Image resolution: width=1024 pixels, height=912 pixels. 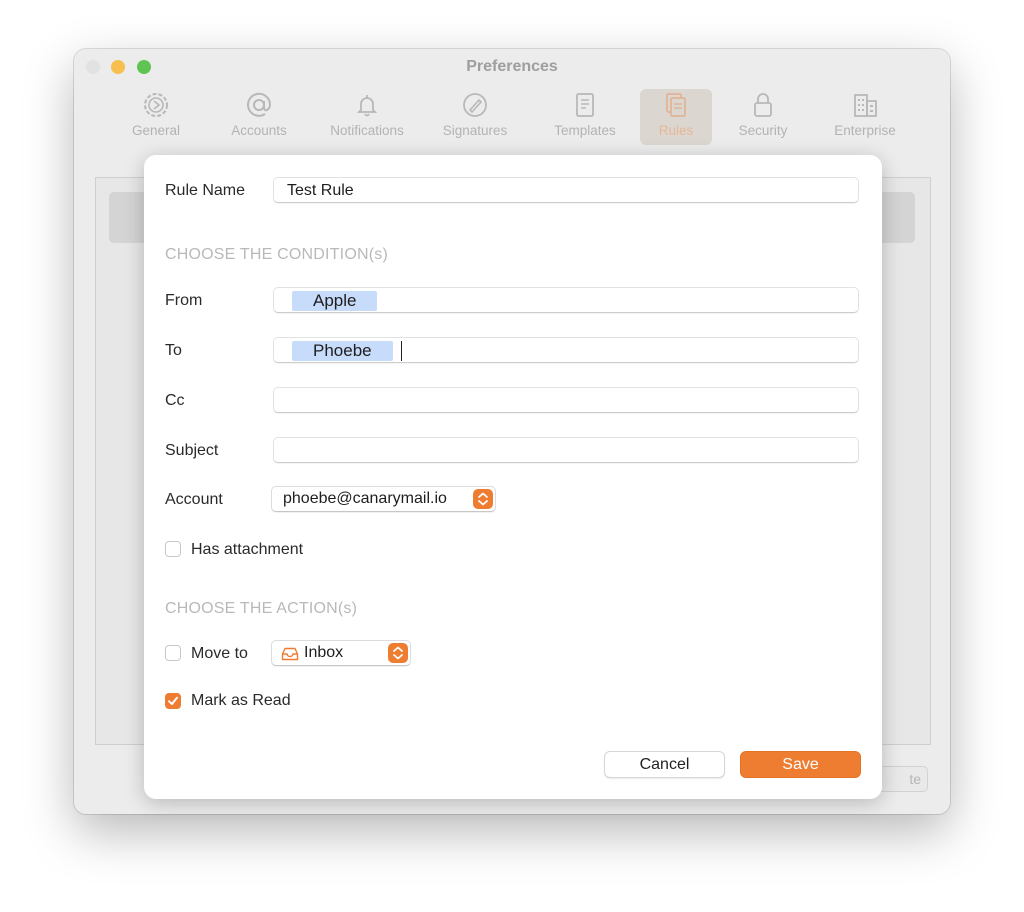 I want to click on account-popup: phoebe@canarymail.io, so click(x=383, y=499).